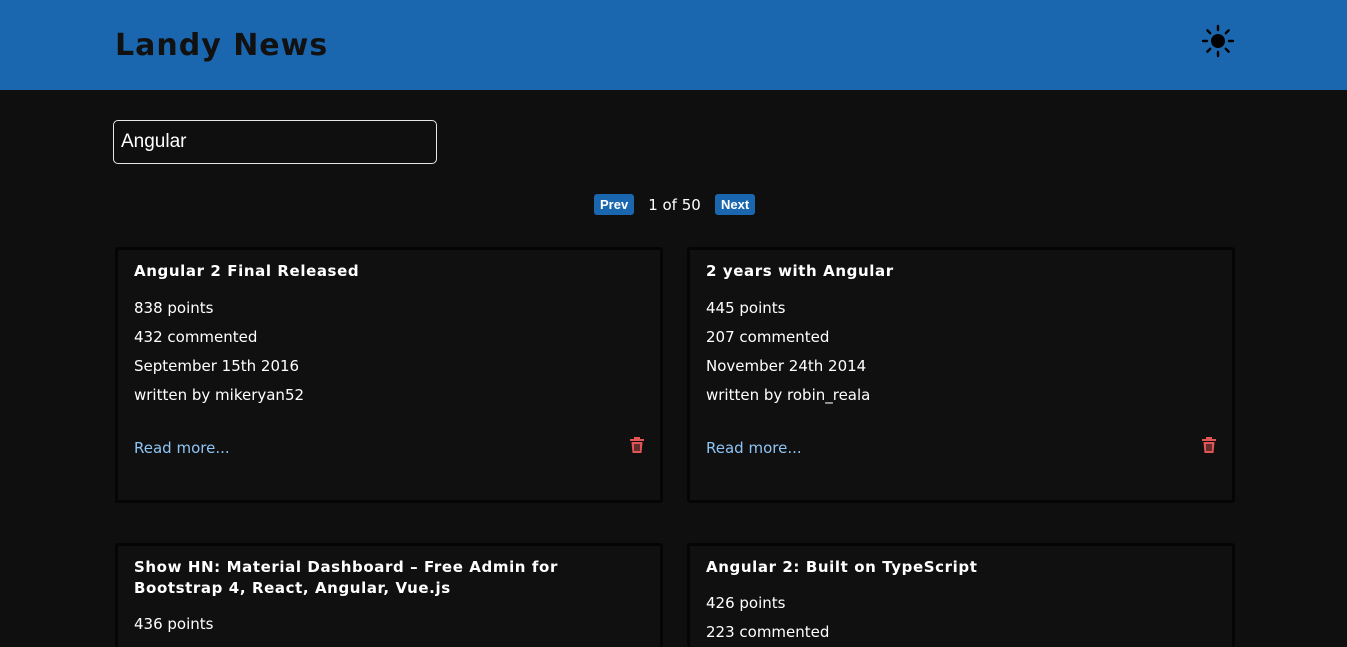 The height and width of the screenshot is (647, 1347). Describe the element at coordinates (746, 603) in the screenshot. I see `story-points: 426 points` at that location.